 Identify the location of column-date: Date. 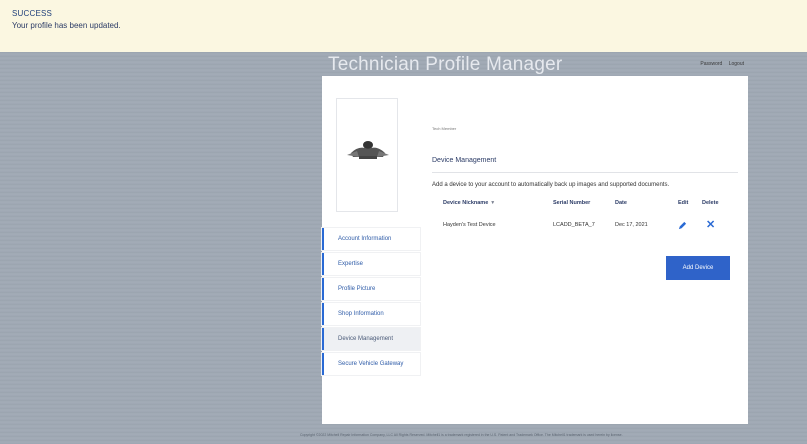
(621, 203).